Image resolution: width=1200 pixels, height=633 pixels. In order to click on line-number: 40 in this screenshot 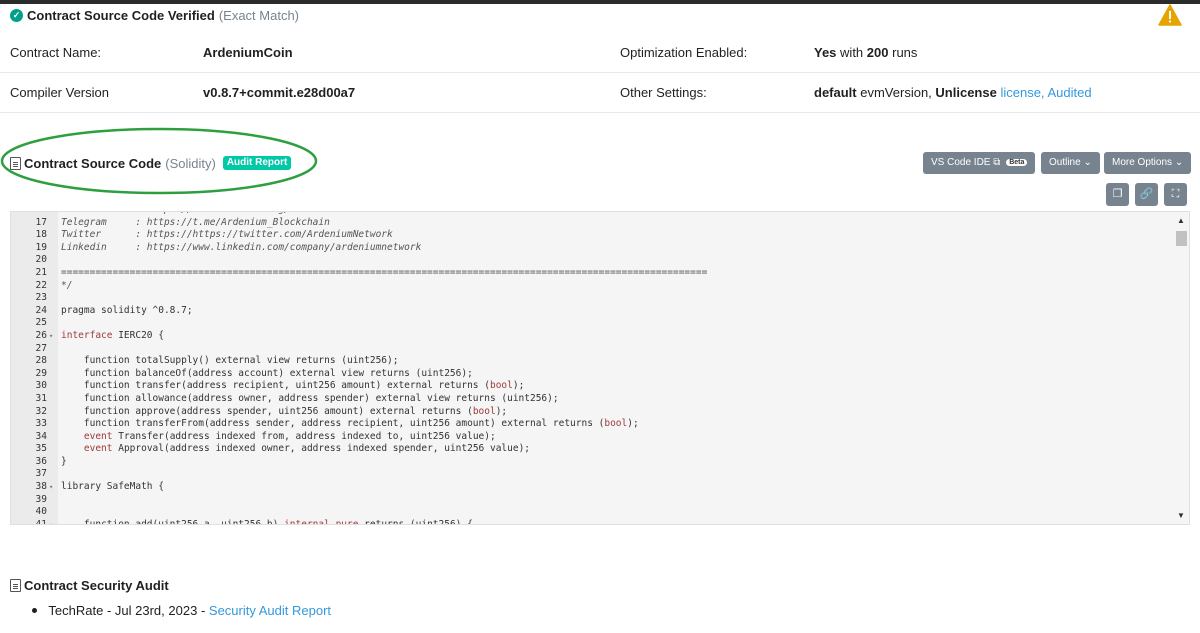, I will do `click(41, 512)`.